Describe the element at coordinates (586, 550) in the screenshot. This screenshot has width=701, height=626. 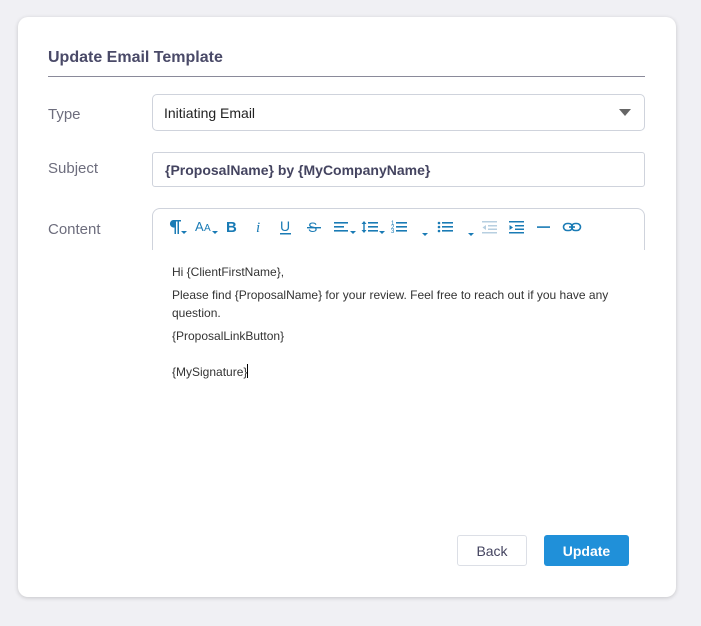
I see `update-button: Update` at that location.